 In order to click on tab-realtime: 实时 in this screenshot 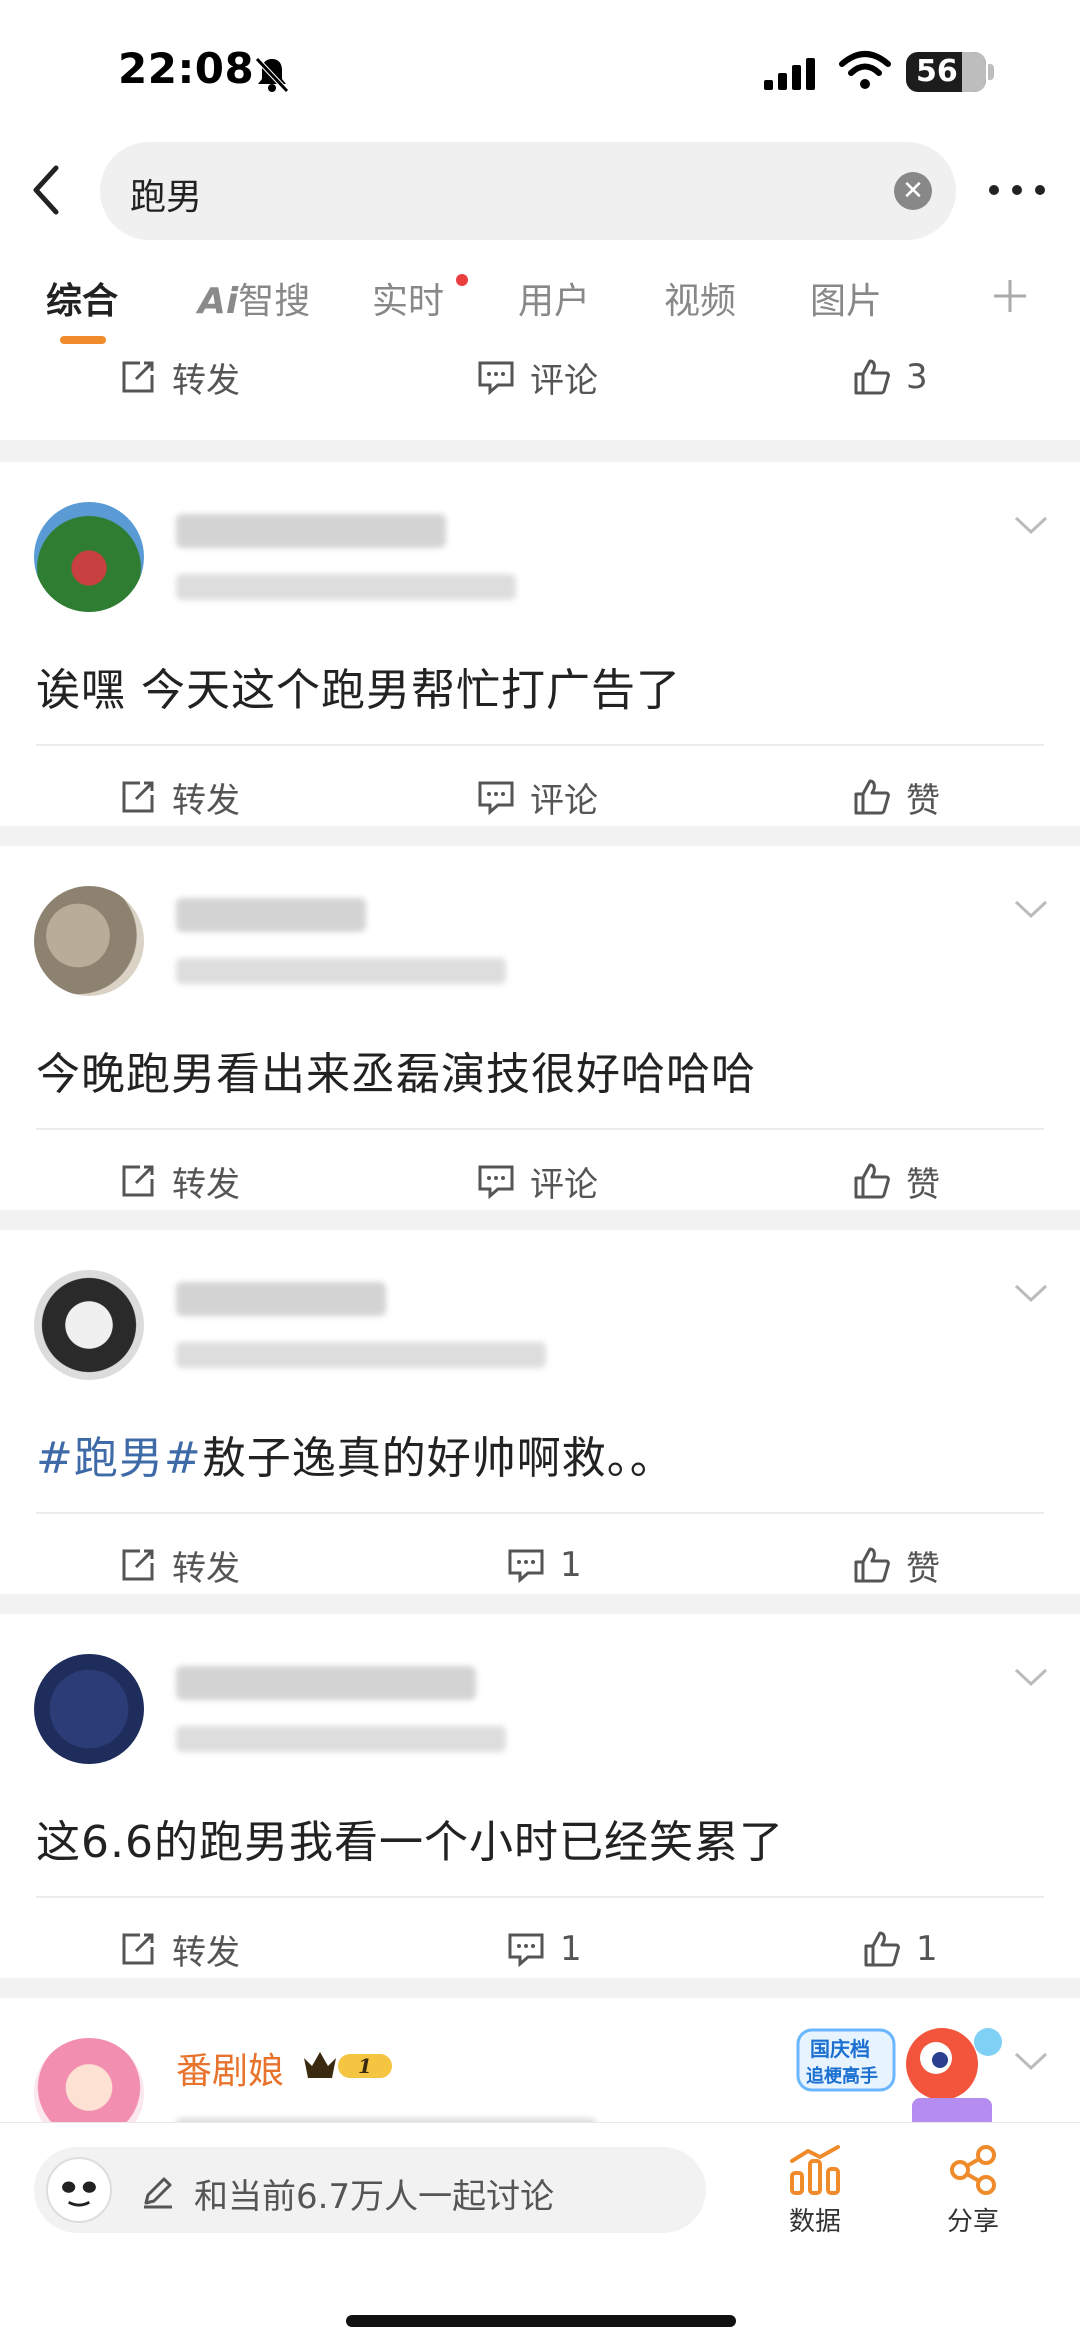, I will do `click(408, 298)`.